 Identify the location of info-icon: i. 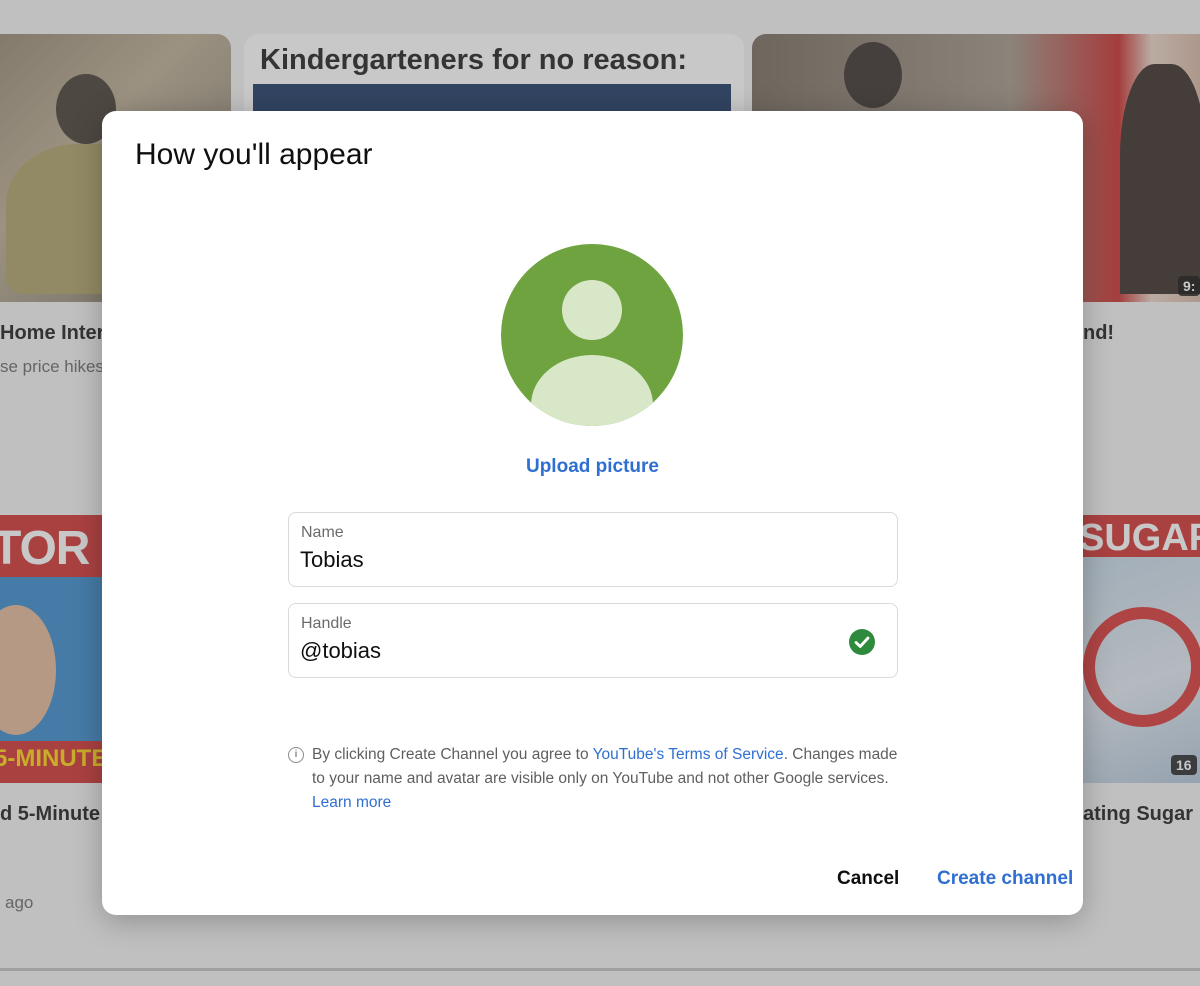
(296, 755).